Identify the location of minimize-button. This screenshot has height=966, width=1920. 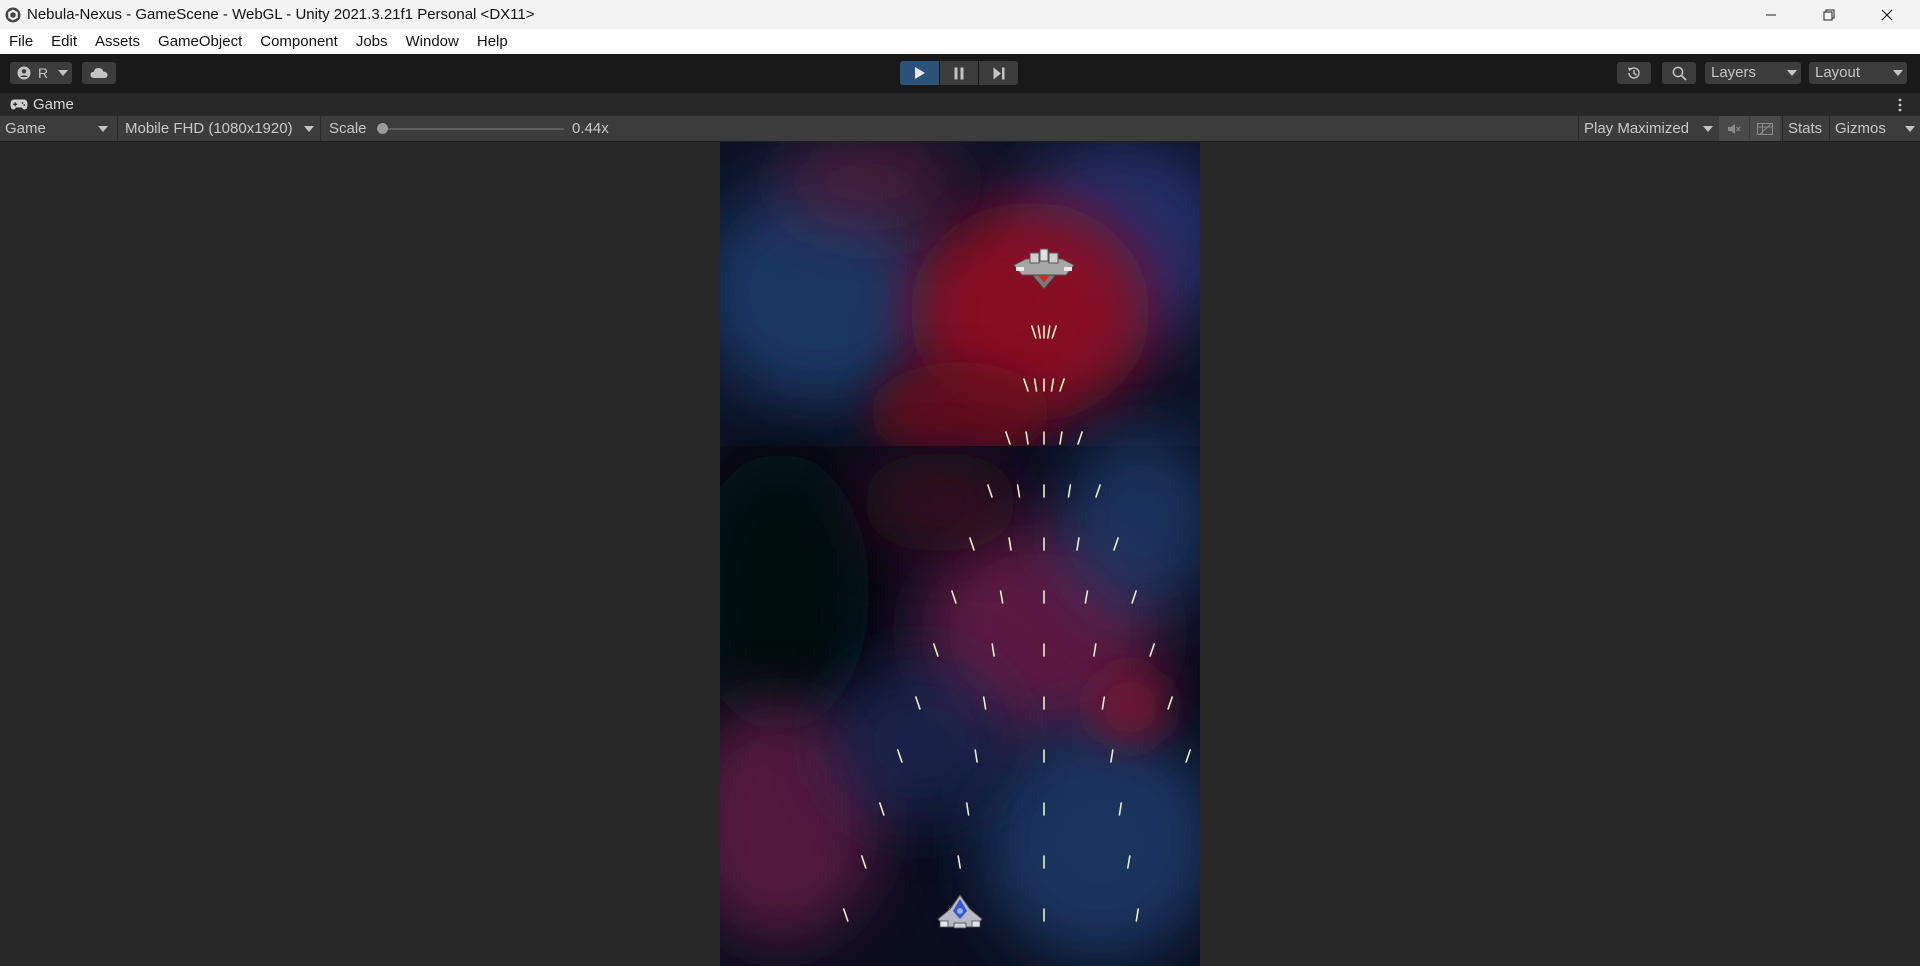
(1771, 14).